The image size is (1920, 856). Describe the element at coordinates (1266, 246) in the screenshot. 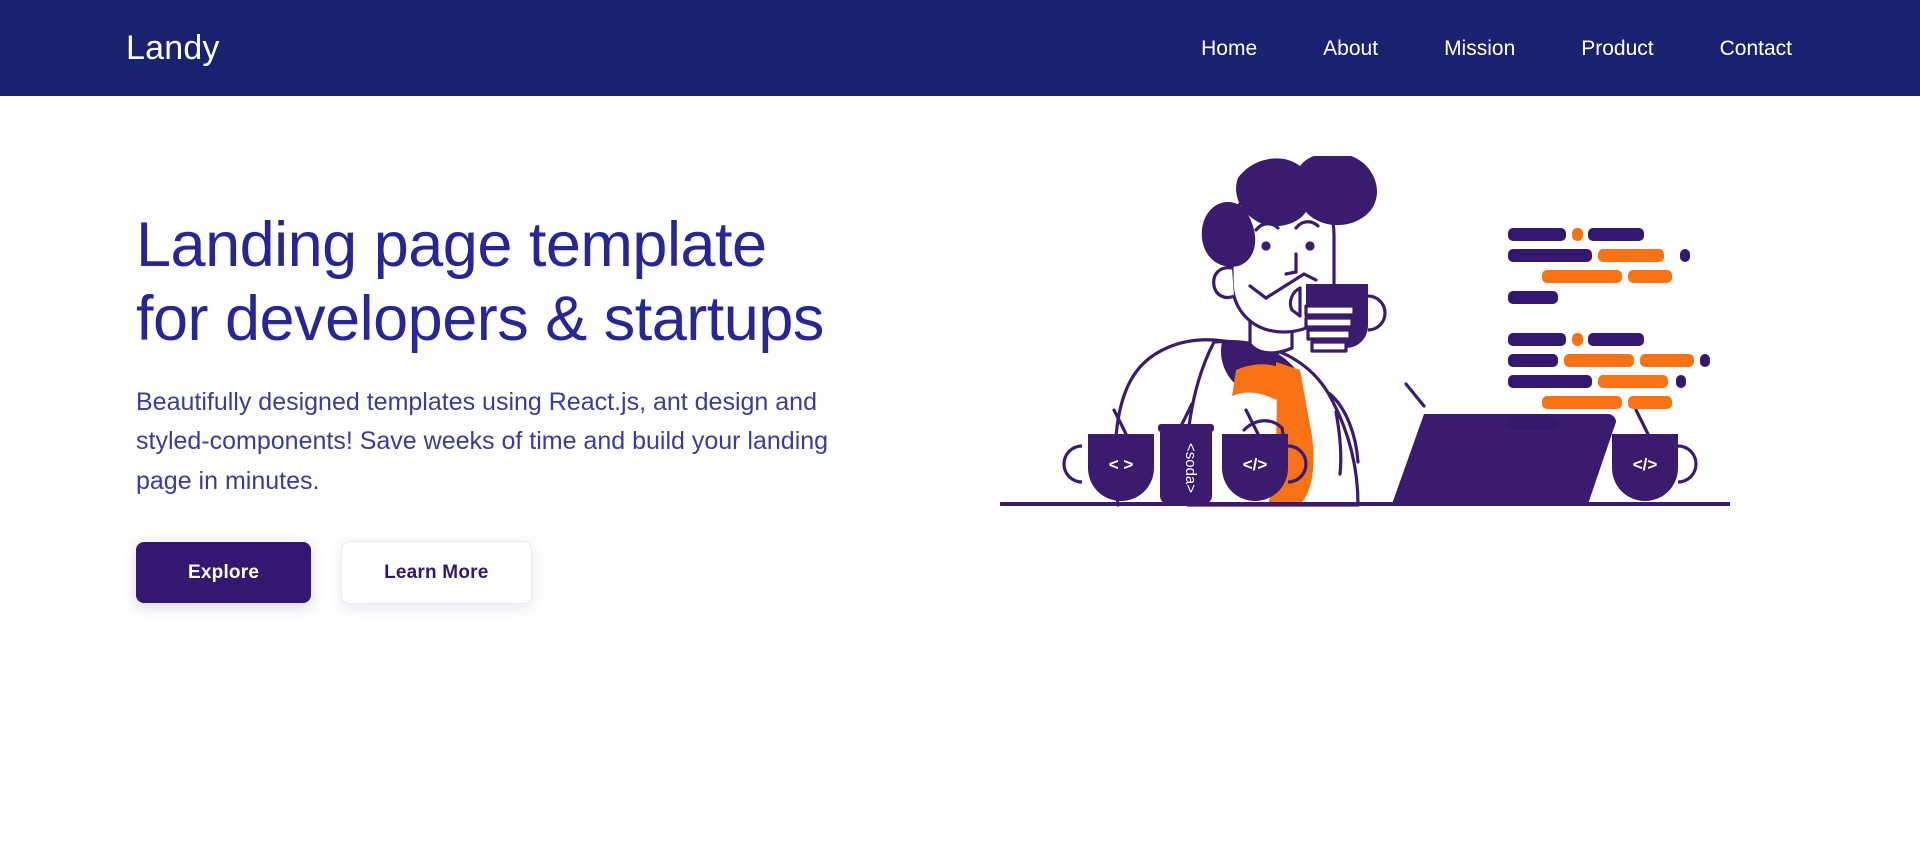

I see `figure-eye-left` at that location.